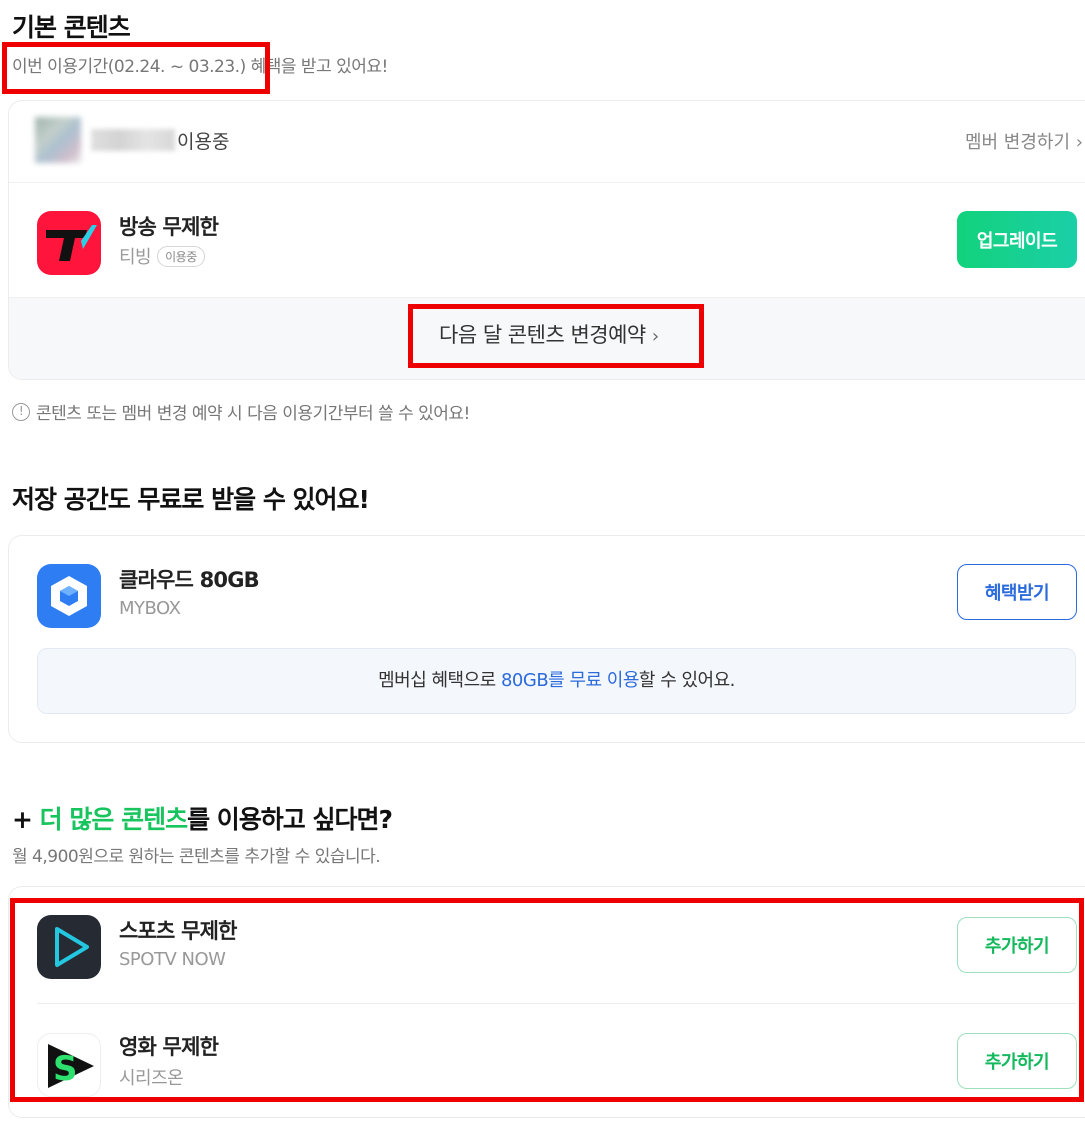 This screenshot has width=1085, height=1126. Describe the element at coordinates (290, 819) in the screenshot. I see `more-title-rest: 를 이용하고 싶다면?` at that location.